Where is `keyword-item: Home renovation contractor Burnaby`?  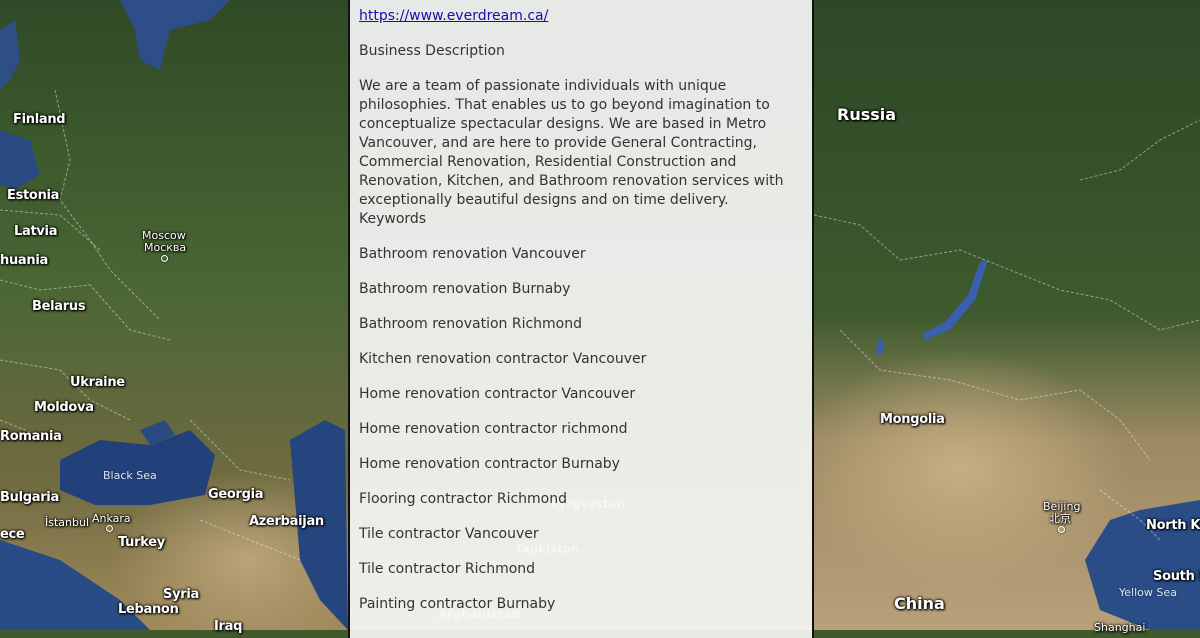
keyword-item: Home renovation contractor Burnaby is located at coordinates (489, 464).